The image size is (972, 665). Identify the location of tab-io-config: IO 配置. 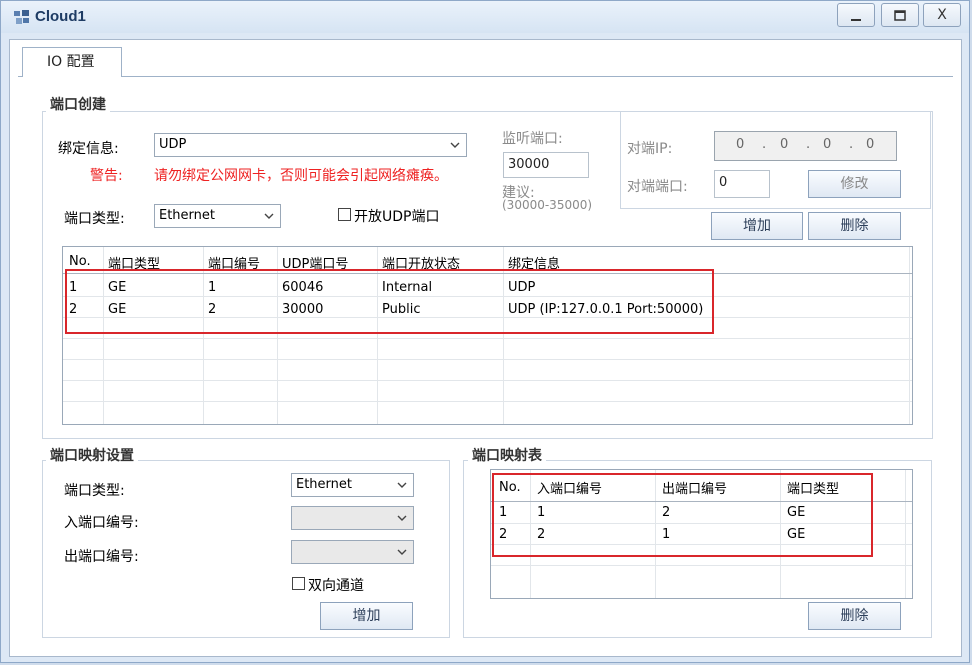
(72, 62).